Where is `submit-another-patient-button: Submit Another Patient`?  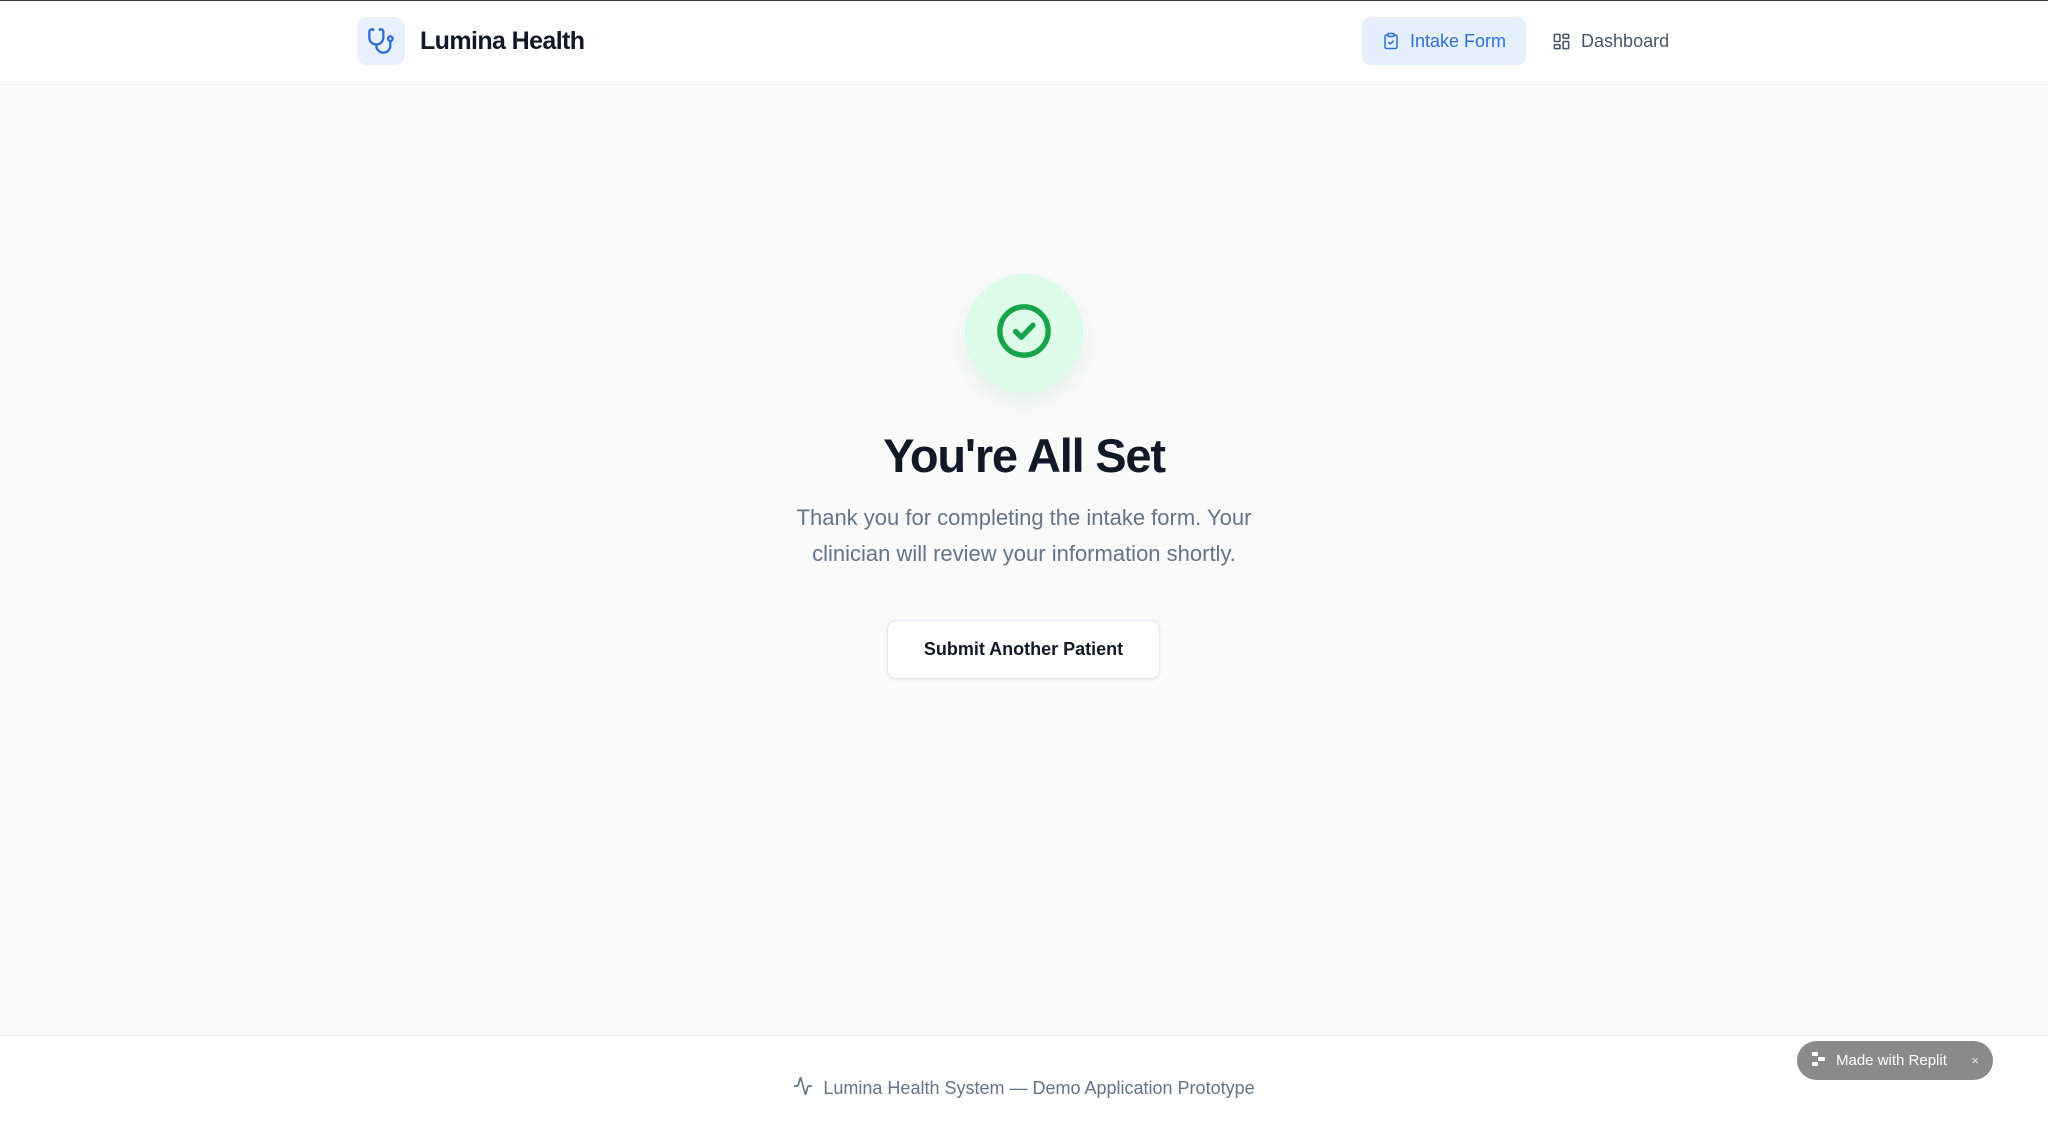
submit-another-patient-button: Submit Another Patient is located at coordinates (1023, 649).